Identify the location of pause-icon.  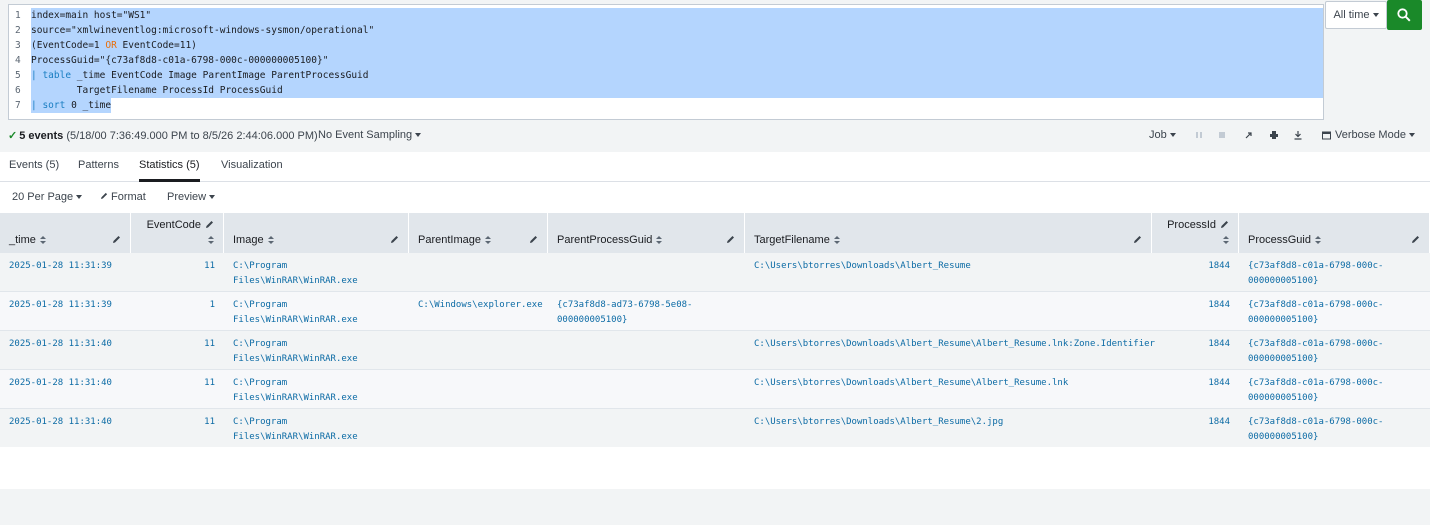
(1199, 135).